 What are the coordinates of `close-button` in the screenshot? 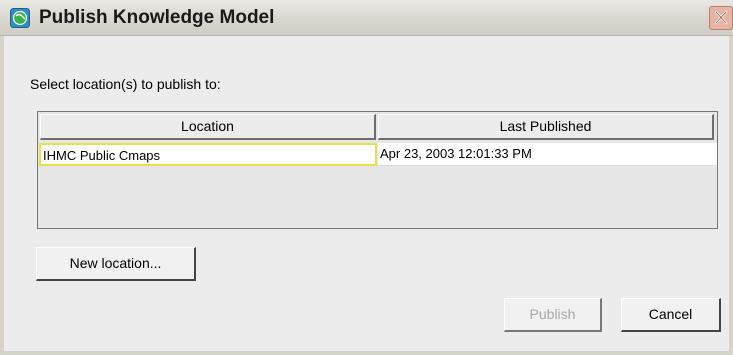 It's located at (721, 18).